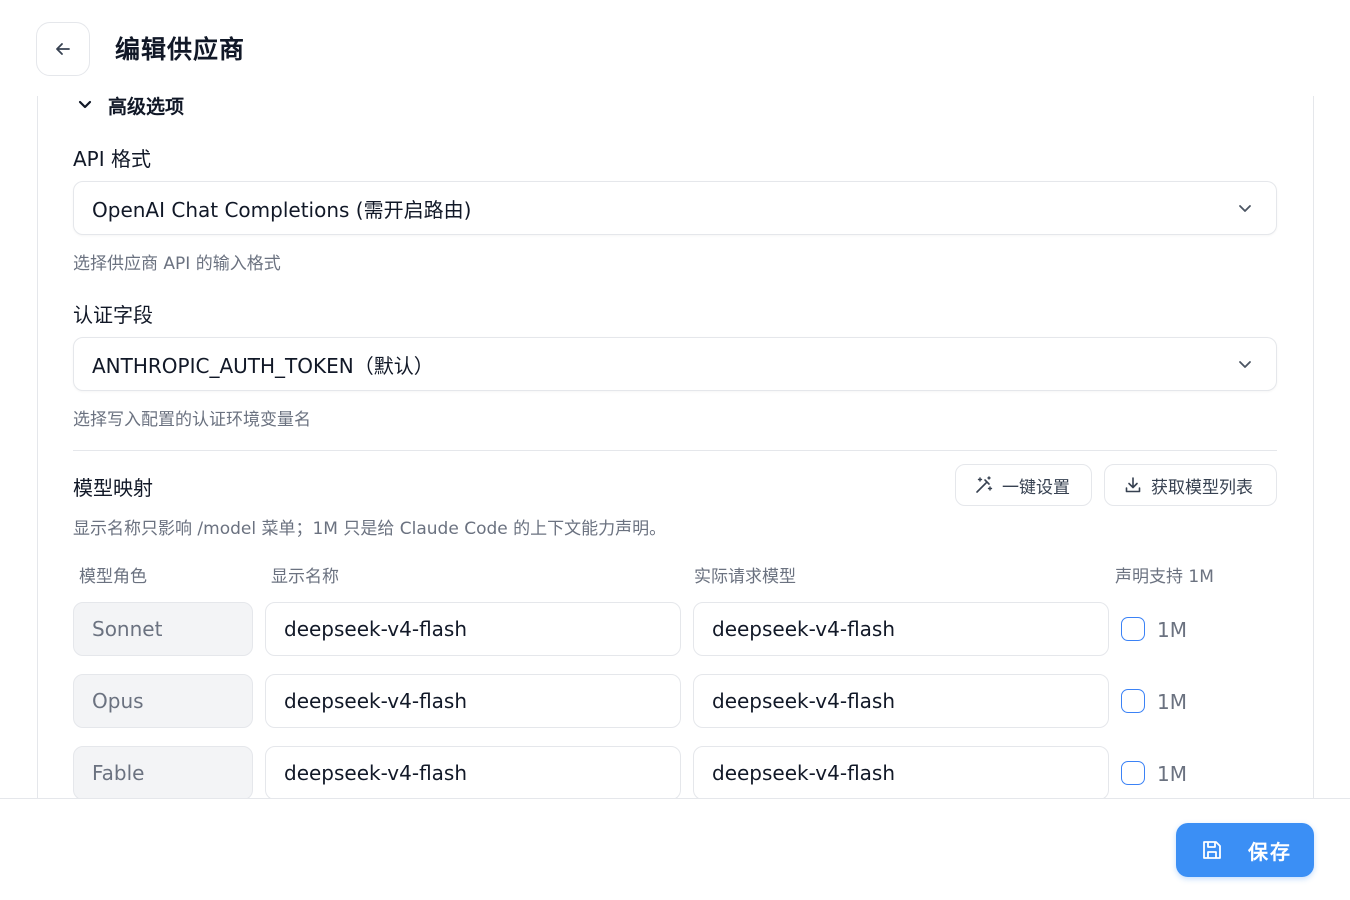  What do you see at coordinates (163, 772) in the screenshot?
I see `model-role-fable: Fable` at bounding box center [163, 772].